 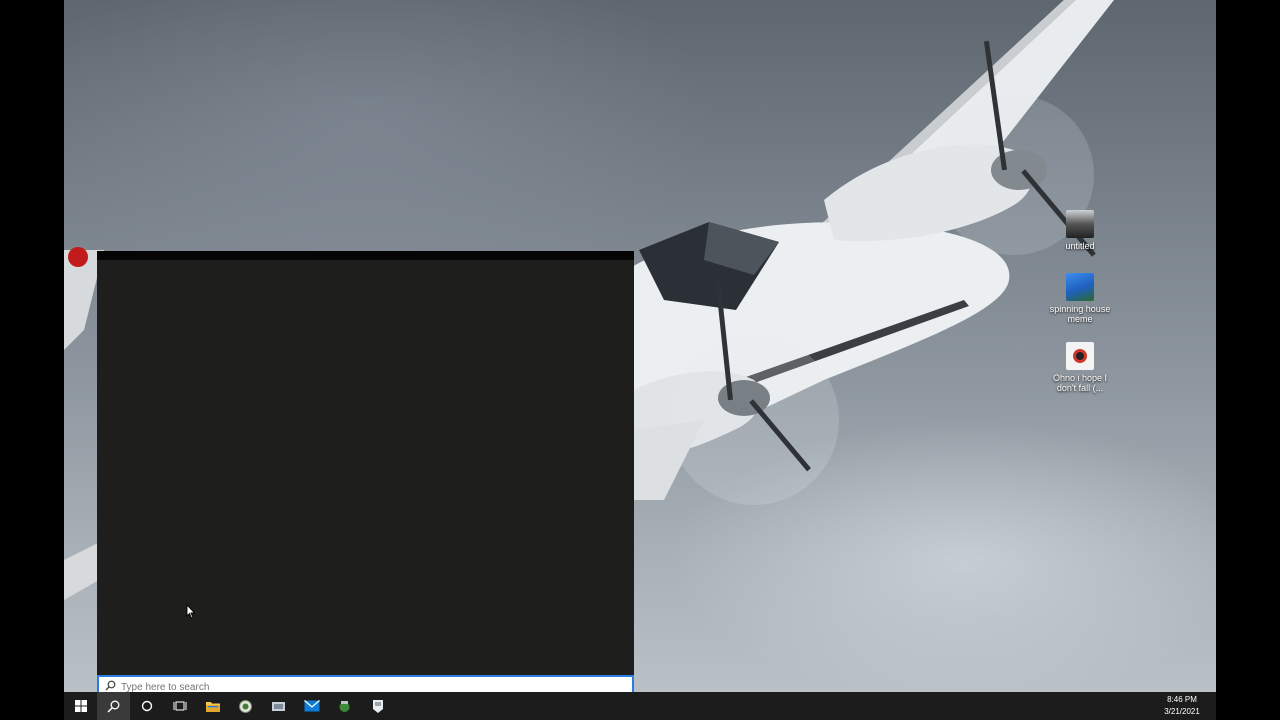 I want to click on mail-icon, so click(x=311, y=706).